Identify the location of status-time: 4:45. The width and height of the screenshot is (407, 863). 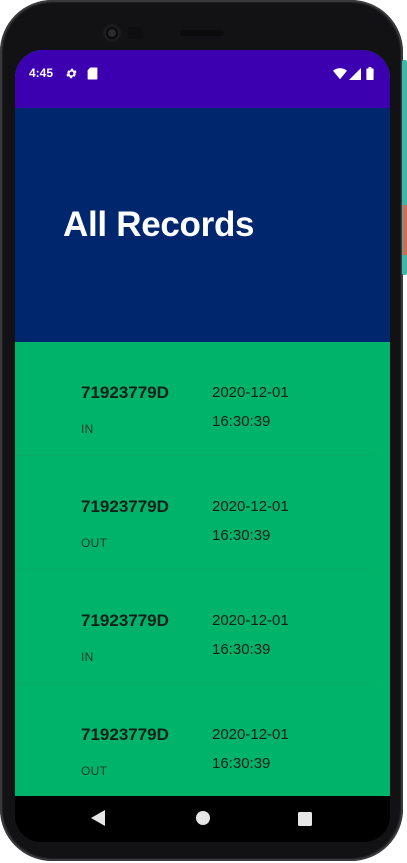
(41, 73).